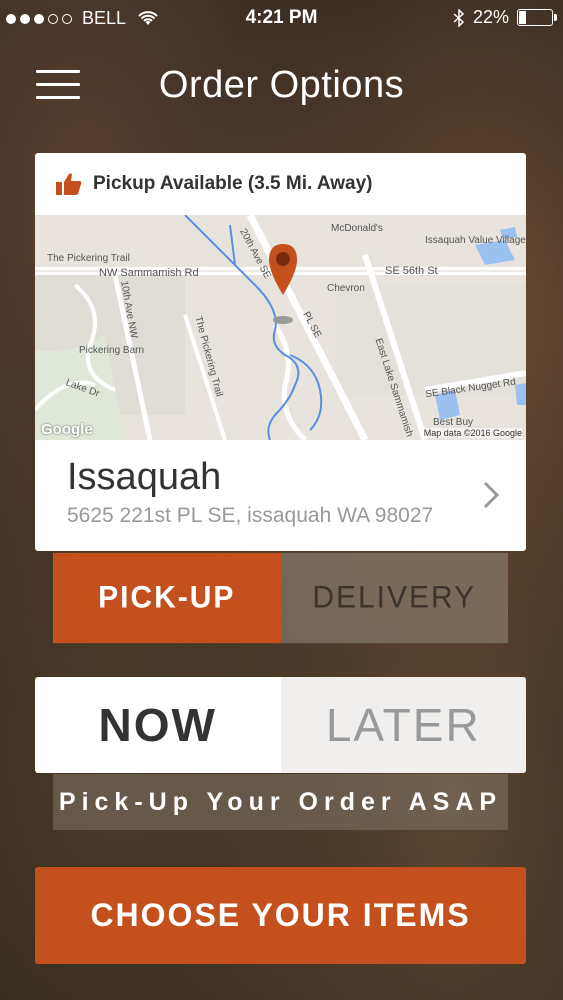 The image size is (563, 1000). I want to click on battery-level, so click(523, 17).